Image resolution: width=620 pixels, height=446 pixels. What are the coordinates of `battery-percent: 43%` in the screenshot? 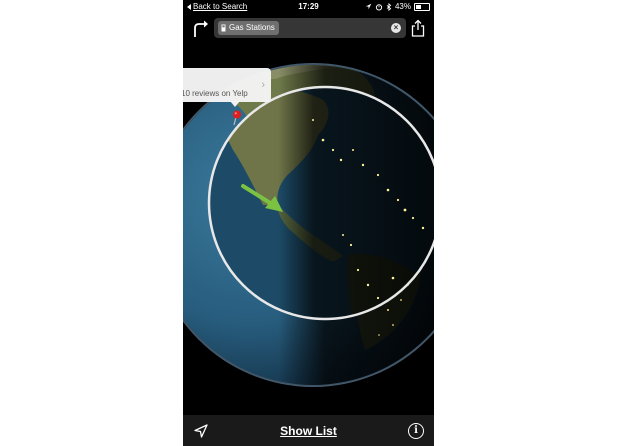 It's located at (402, 6).